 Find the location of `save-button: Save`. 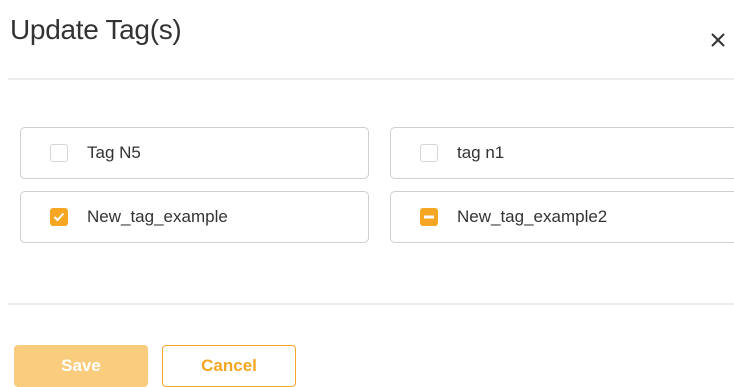

save-button: Save is located at coordinates (81, 366).